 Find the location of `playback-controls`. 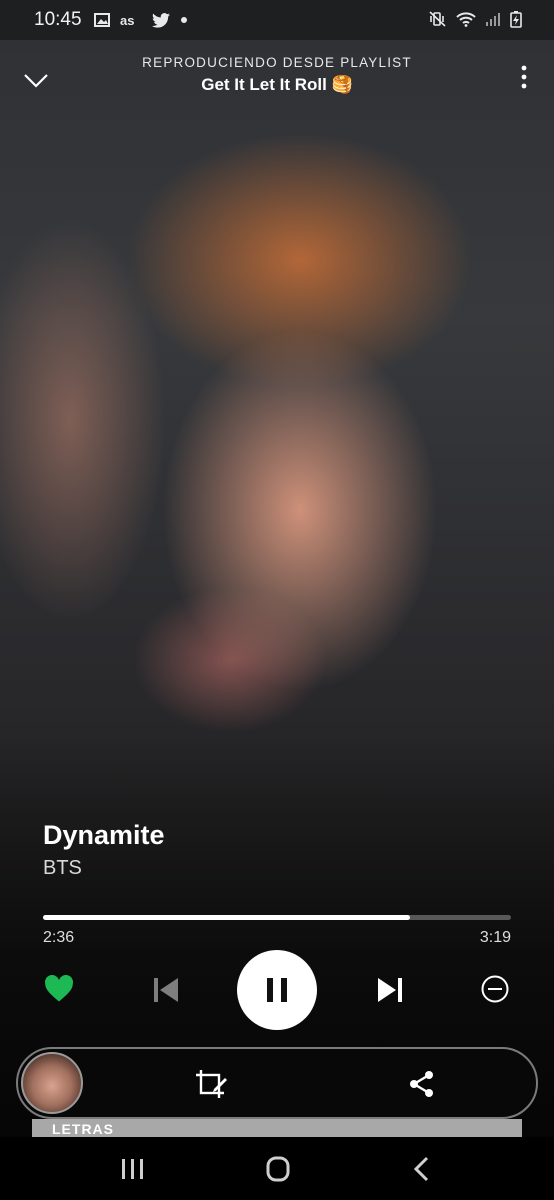

playback-controls is located at coordinates (277, 990).